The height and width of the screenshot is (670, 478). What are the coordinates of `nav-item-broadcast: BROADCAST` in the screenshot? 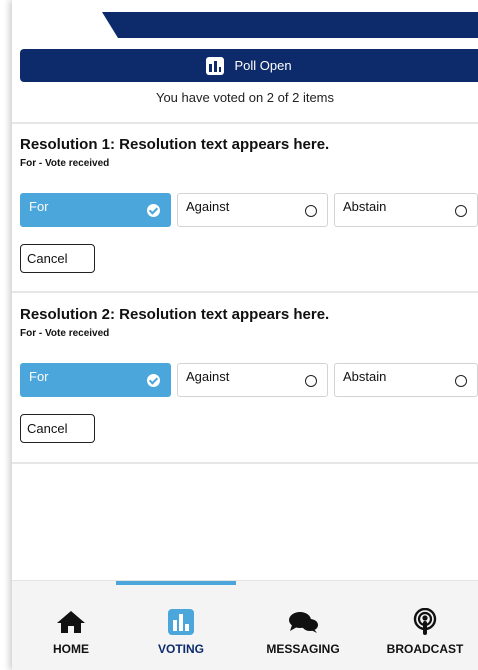 It's located at (424, 632).